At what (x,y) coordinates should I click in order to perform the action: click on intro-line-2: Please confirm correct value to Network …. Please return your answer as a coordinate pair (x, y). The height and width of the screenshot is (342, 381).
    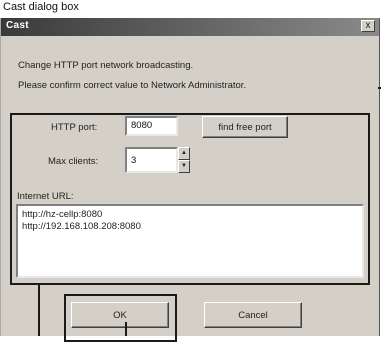
    Looking at the image, I should click on (132, 85).